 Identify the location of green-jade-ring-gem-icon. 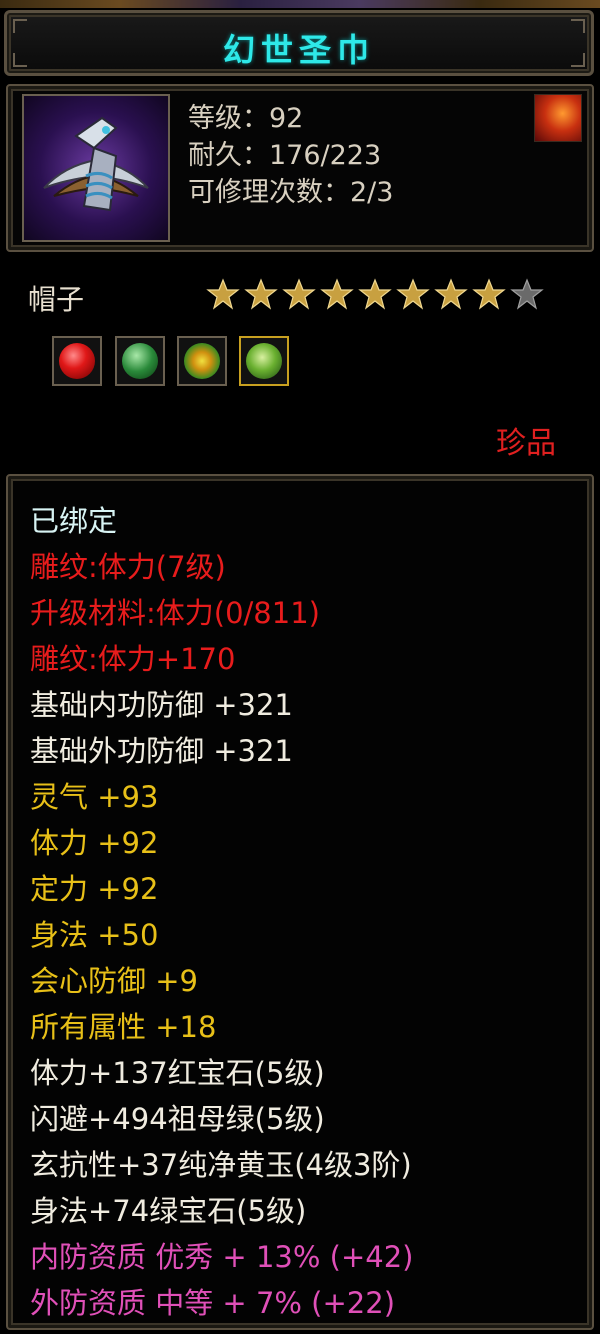
(140, 361).